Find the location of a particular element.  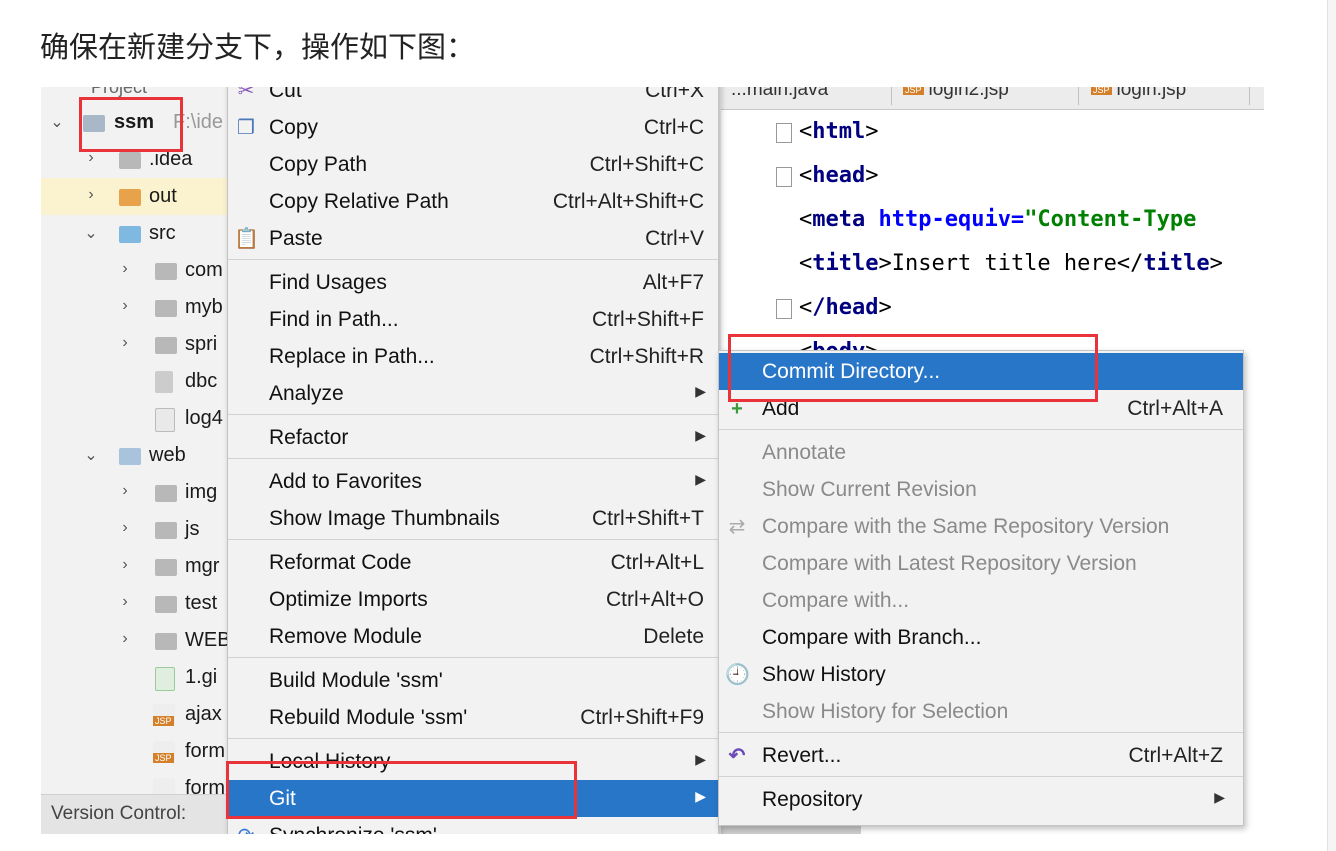

tab-login-jsp: JSP login.jsp is located at coordinates (1165, 96).